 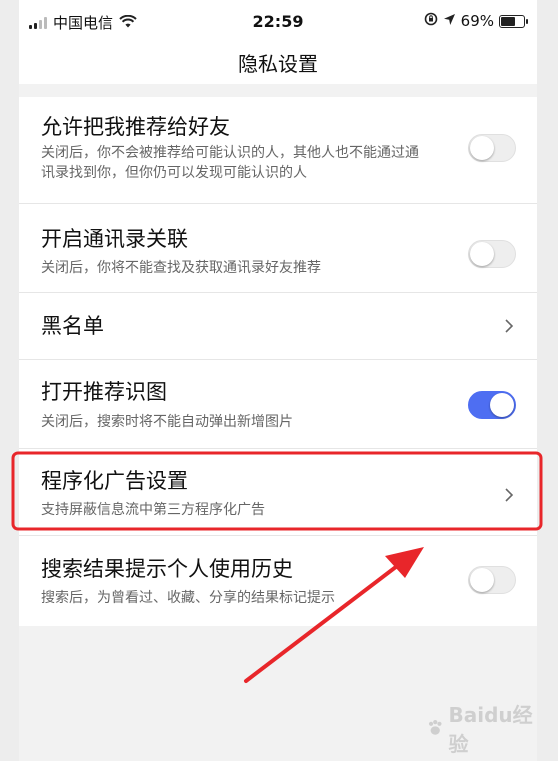 I want to click on setting-title: 搜索结果提示个人使用历史, so click(x=167, y=569).